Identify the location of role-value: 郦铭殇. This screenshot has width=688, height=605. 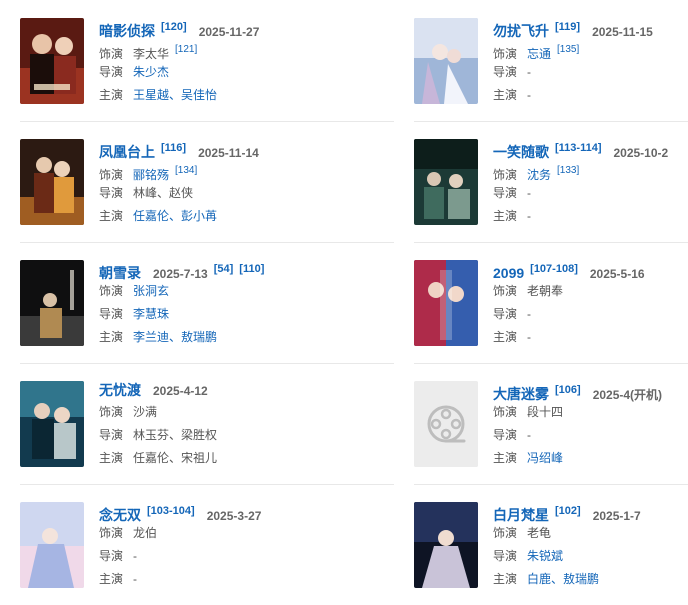
(151, 175).